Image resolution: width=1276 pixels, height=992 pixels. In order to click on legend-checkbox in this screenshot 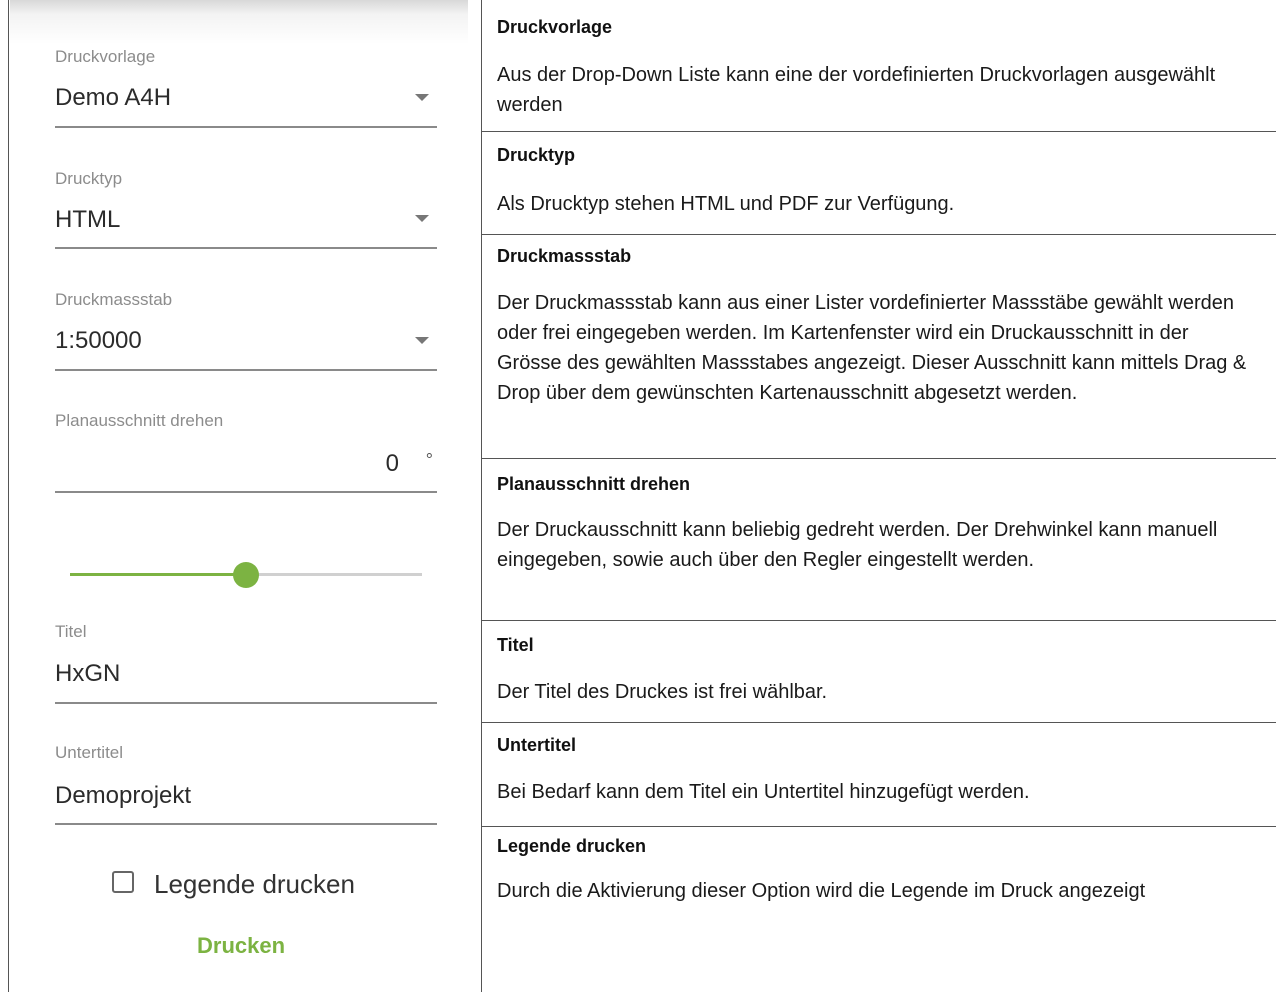, I will do `click(123, 882)`.